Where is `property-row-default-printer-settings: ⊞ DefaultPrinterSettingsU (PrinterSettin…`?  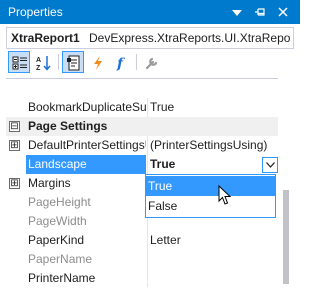
property-row-default-printer-settings: ⊞ DefaultPrinterSettingsU (PrinterSettin… is located at coordinates (142, 145).